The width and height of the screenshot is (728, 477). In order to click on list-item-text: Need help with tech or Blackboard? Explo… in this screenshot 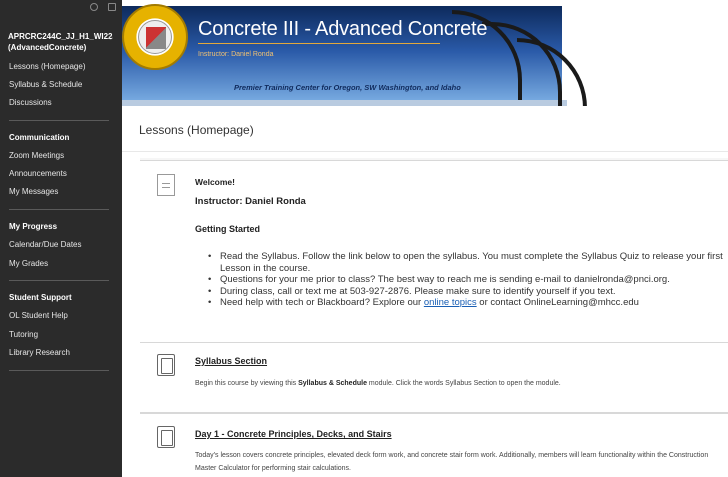, I will do `click(322, 302)`.